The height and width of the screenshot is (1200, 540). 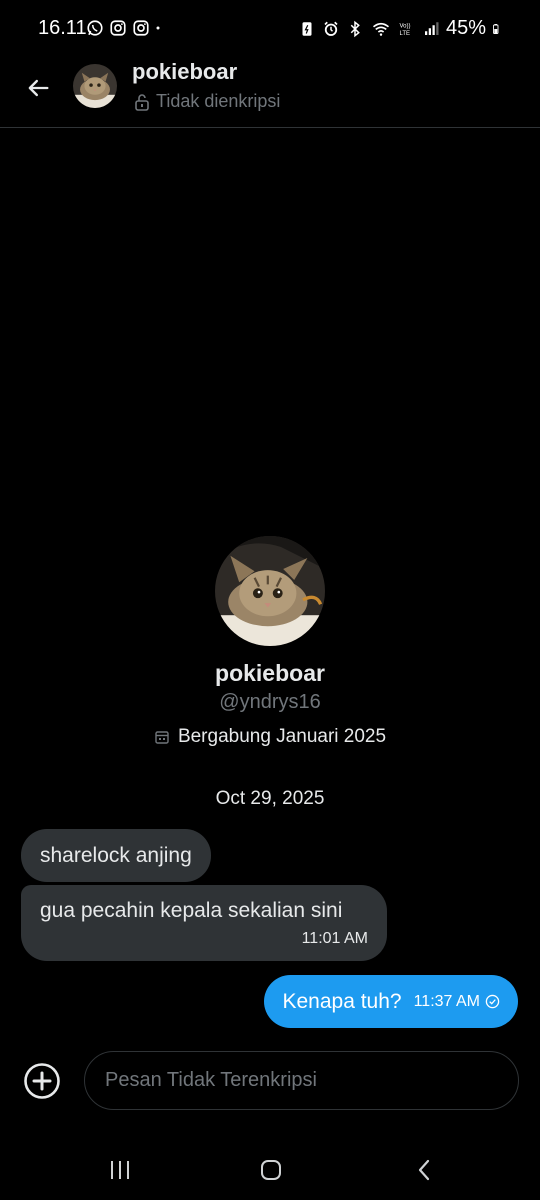 I want to click on profile-joined: Bergabung Januari 2025, so click(x=270, y=737).